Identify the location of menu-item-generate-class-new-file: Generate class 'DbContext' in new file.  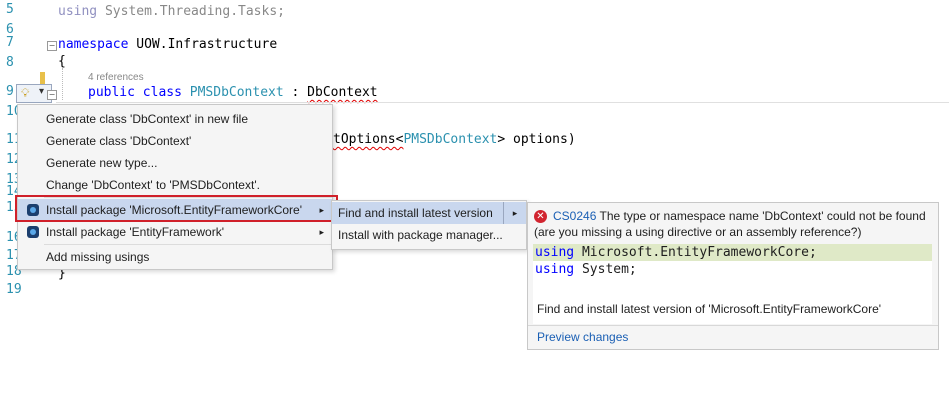
(175, 119).